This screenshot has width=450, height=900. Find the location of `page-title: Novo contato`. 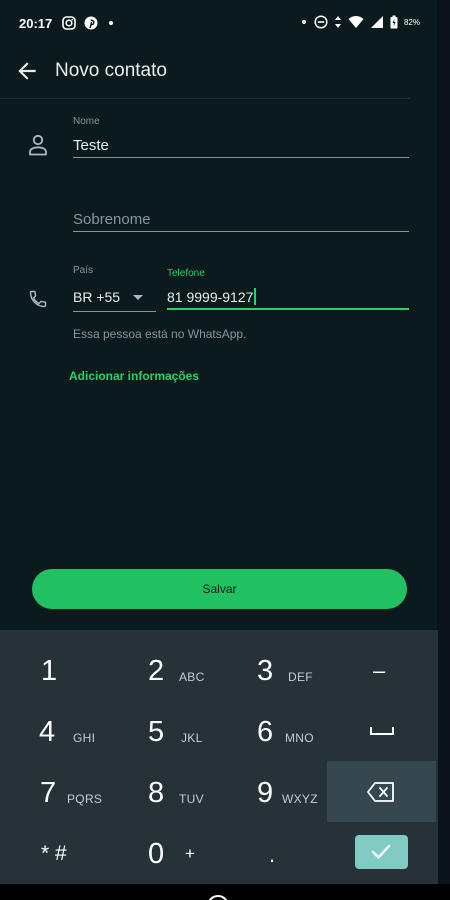

page-title: Novo contato is located at coordinates (111, 70).